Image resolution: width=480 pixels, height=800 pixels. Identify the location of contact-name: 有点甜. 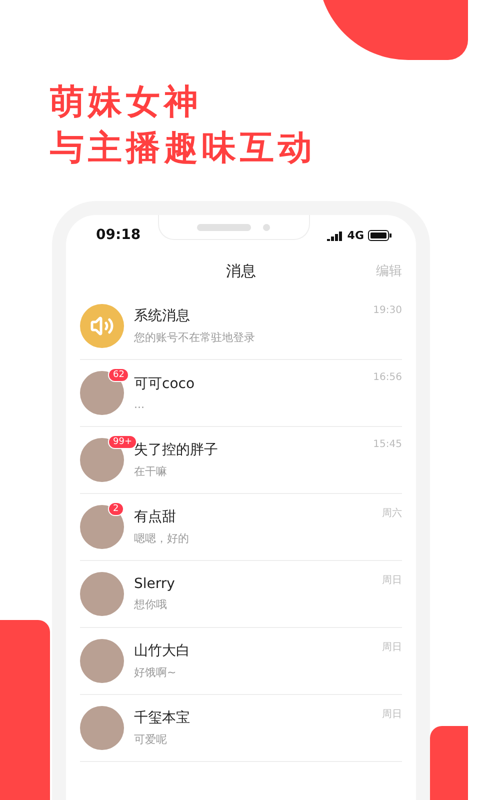
(155, 517).